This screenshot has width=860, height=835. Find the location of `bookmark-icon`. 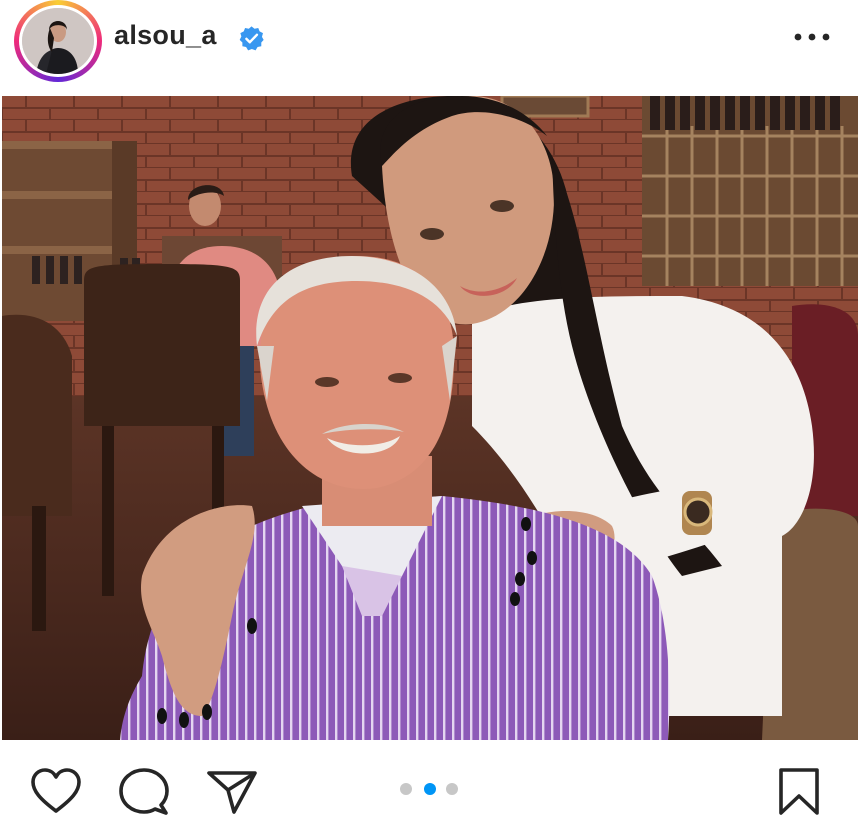

bookmark-icon is located at coordinates (799, 792).